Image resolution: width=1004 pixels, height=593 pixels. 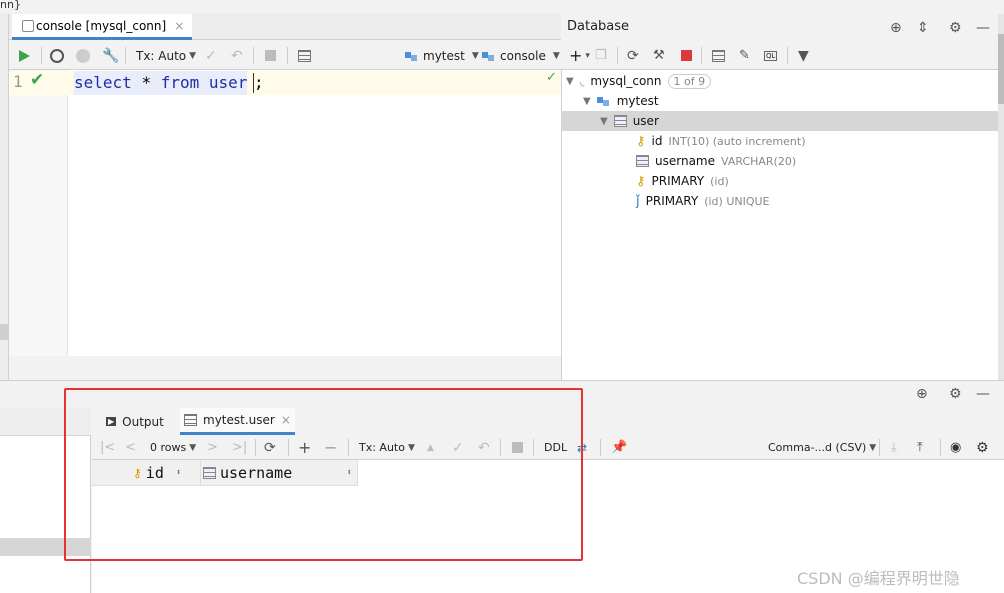 I want to click on statement-terminator: ;, so click(x=259, y=82).